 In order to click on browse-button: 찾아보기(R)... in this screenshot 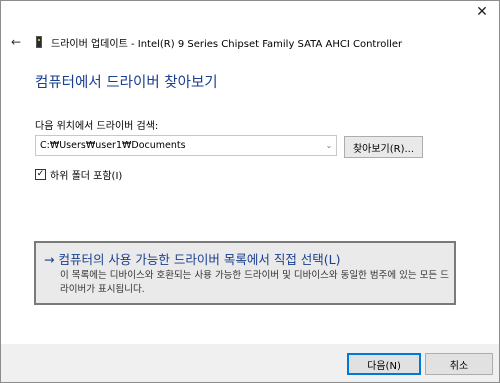, I will do `click(383, 147)`.